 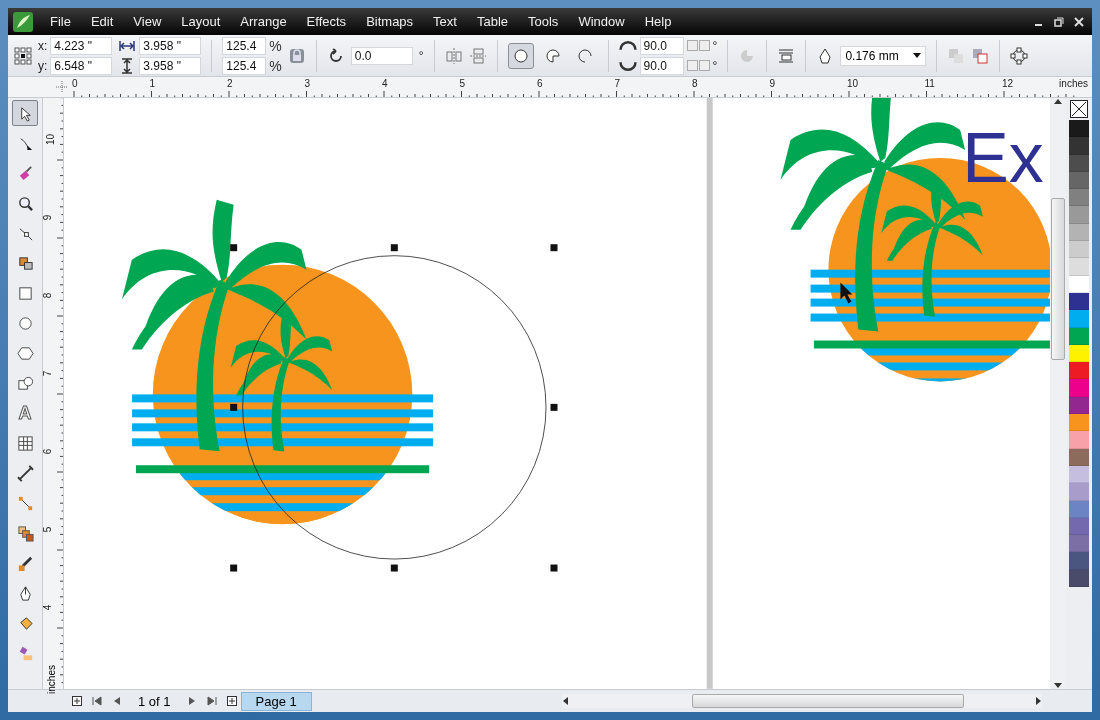 What do you see at coordinates (601, 21) in the screenshot?
I see `menu-item: Window` at bounding box center [601, 21].